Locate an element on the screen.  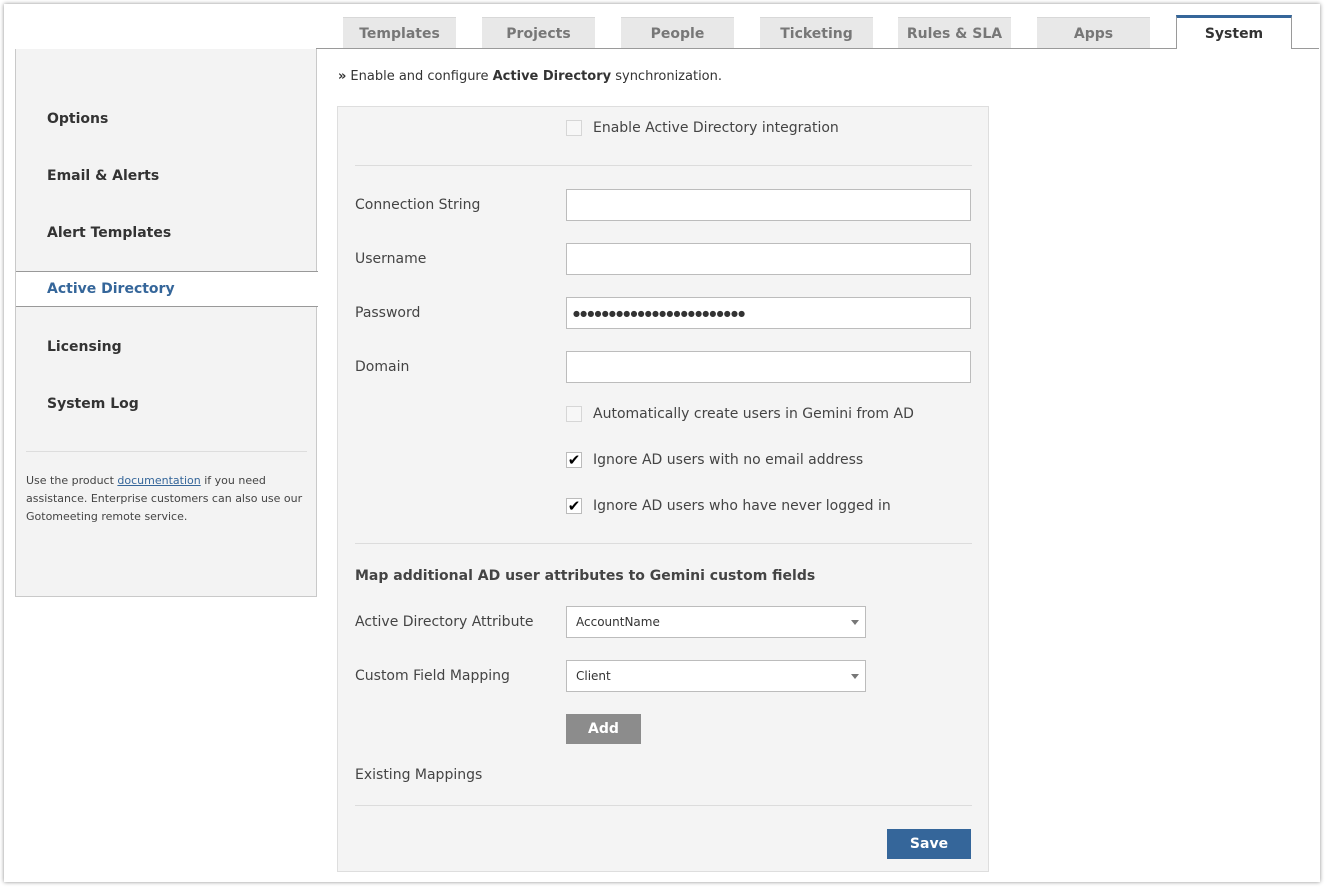
password-label: Password is located at coordinates (388, 313).